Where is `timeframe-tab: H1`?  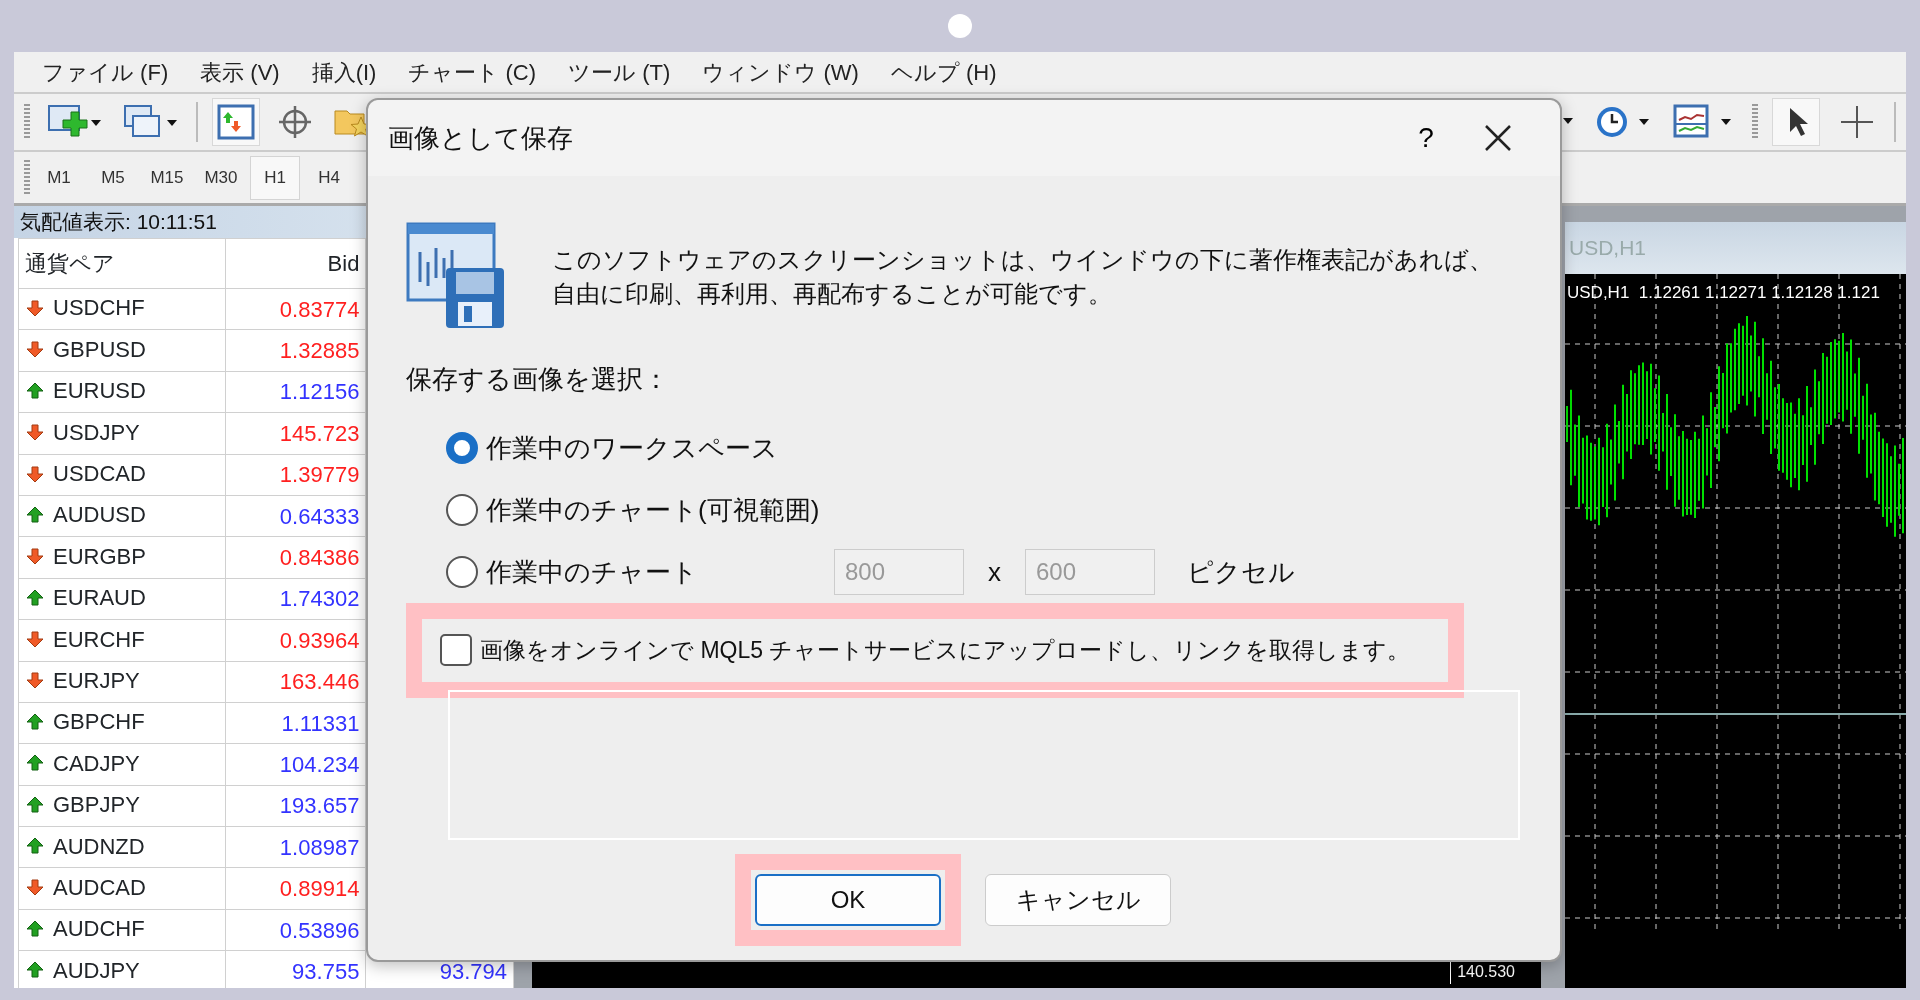 timeframe-tab: H1 is located at coordinates (275, 177).